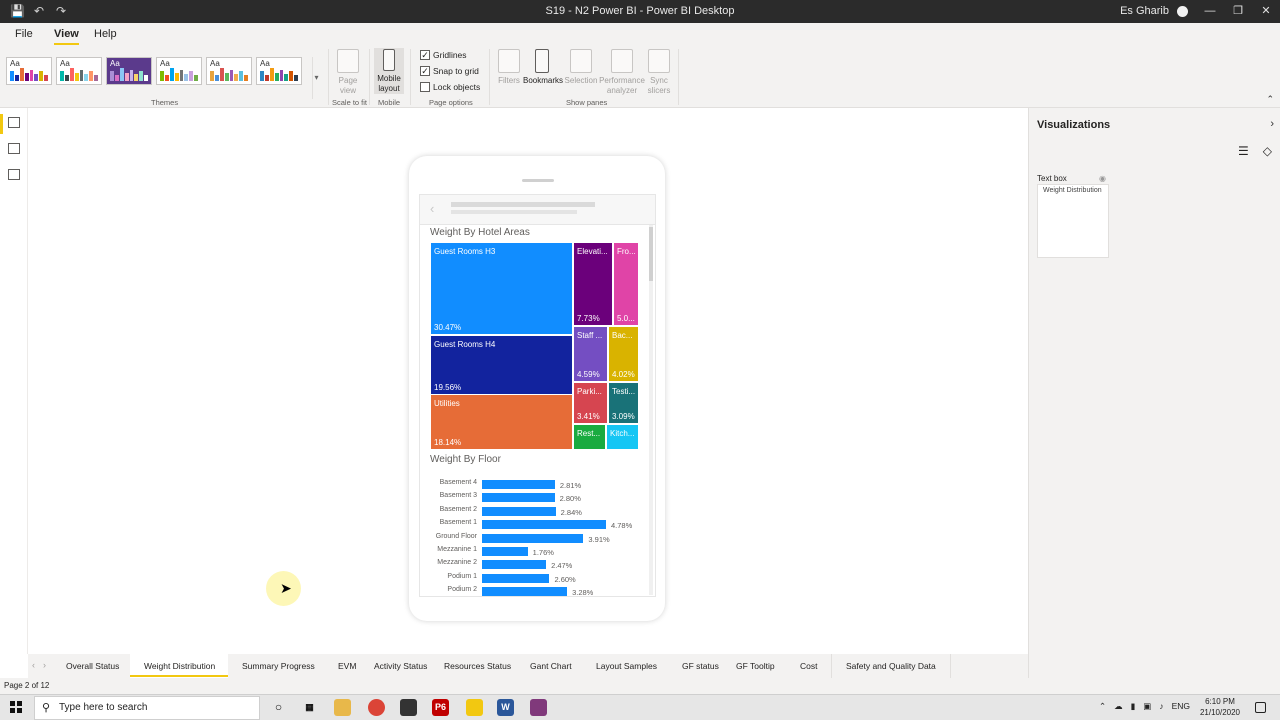  What do you see at coordinates (501, 365) in the screenshot?
I see `treemap-tile: Guest Rooms H4 19.56%` at bounding box center [501, 365].